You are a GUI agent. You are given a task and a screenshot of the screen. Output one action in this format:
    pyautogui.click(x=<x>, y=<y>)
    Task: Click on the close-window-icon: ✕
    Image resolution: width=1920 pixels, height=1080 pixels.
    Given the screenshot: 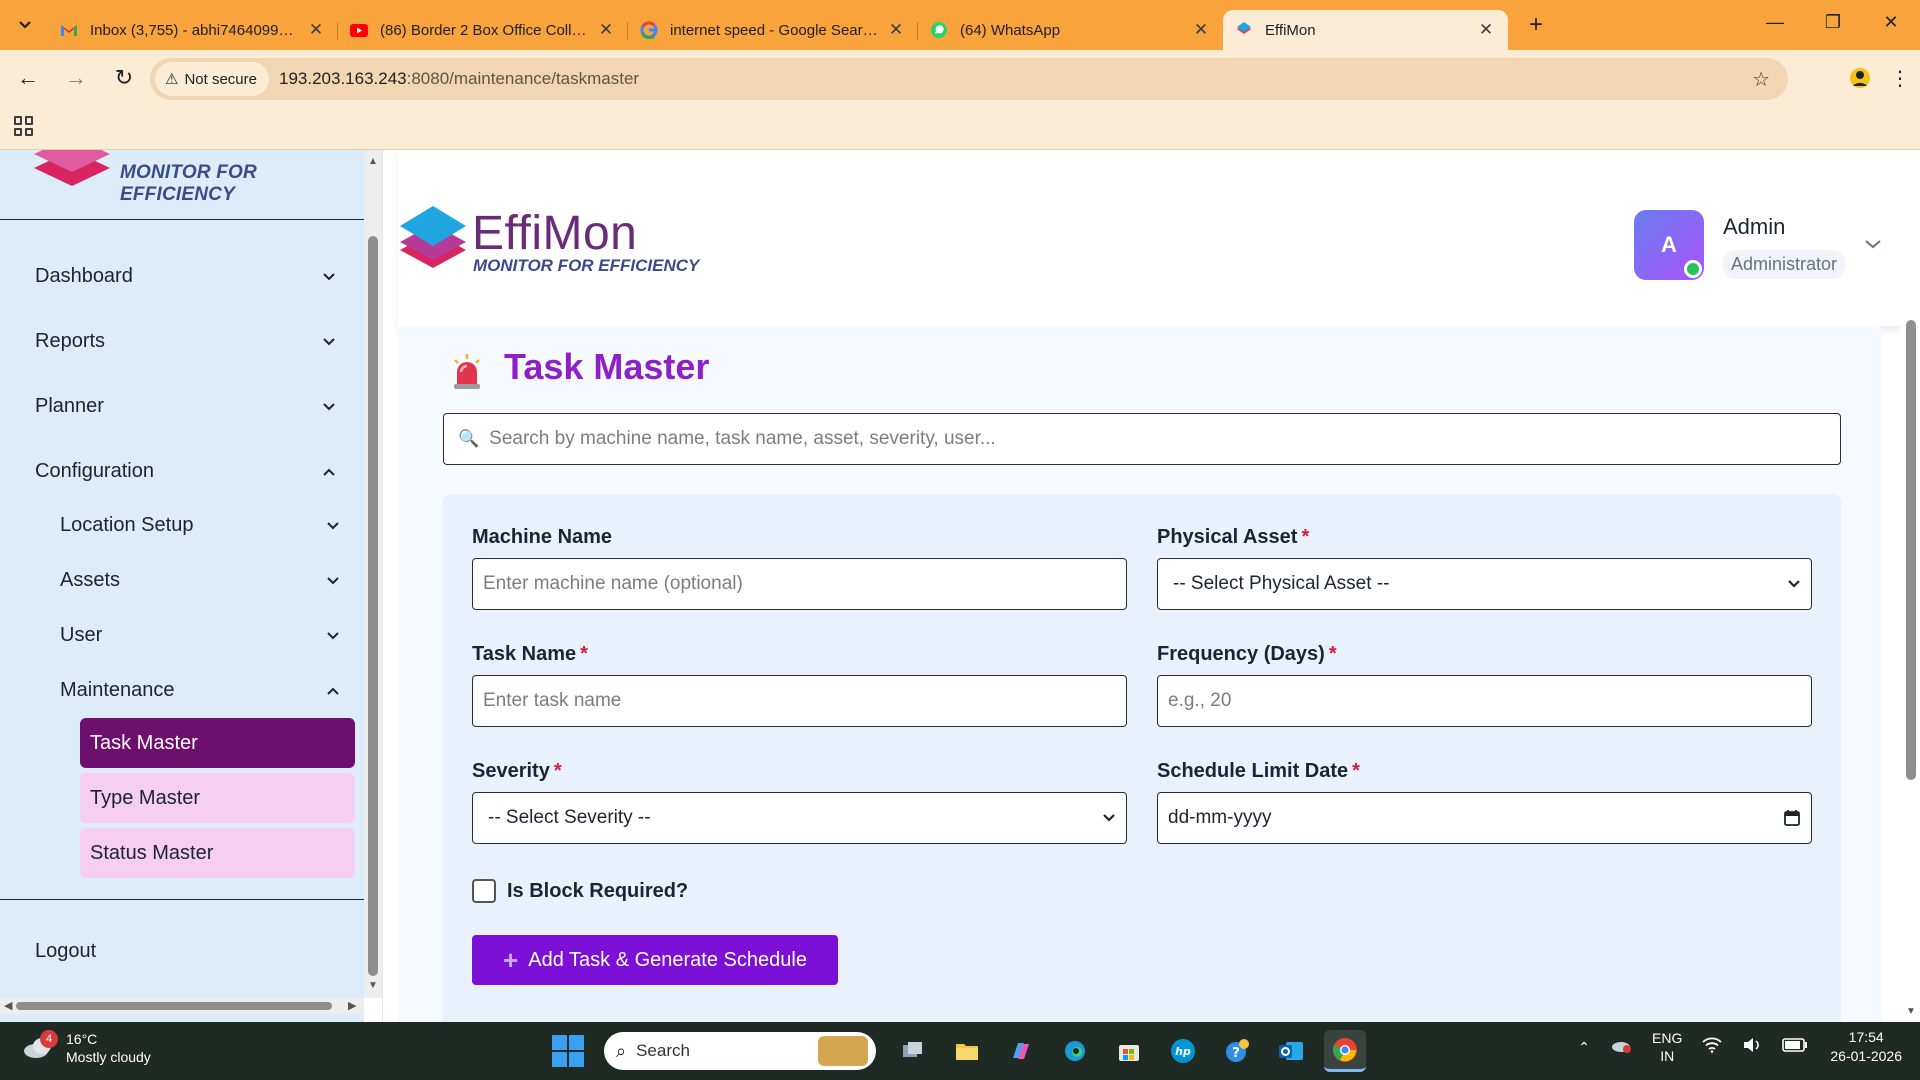 What is the action you would take?
    pyautogui.click(x=1891, y=22)
    